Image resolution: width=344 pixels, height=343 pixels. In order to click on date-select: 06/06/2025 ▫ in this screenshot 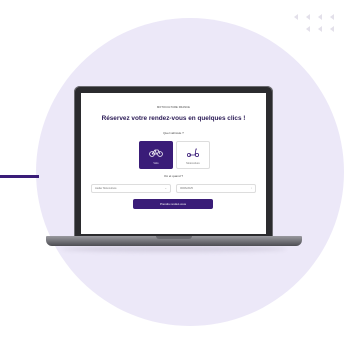, I will do `click(216, 188)`.